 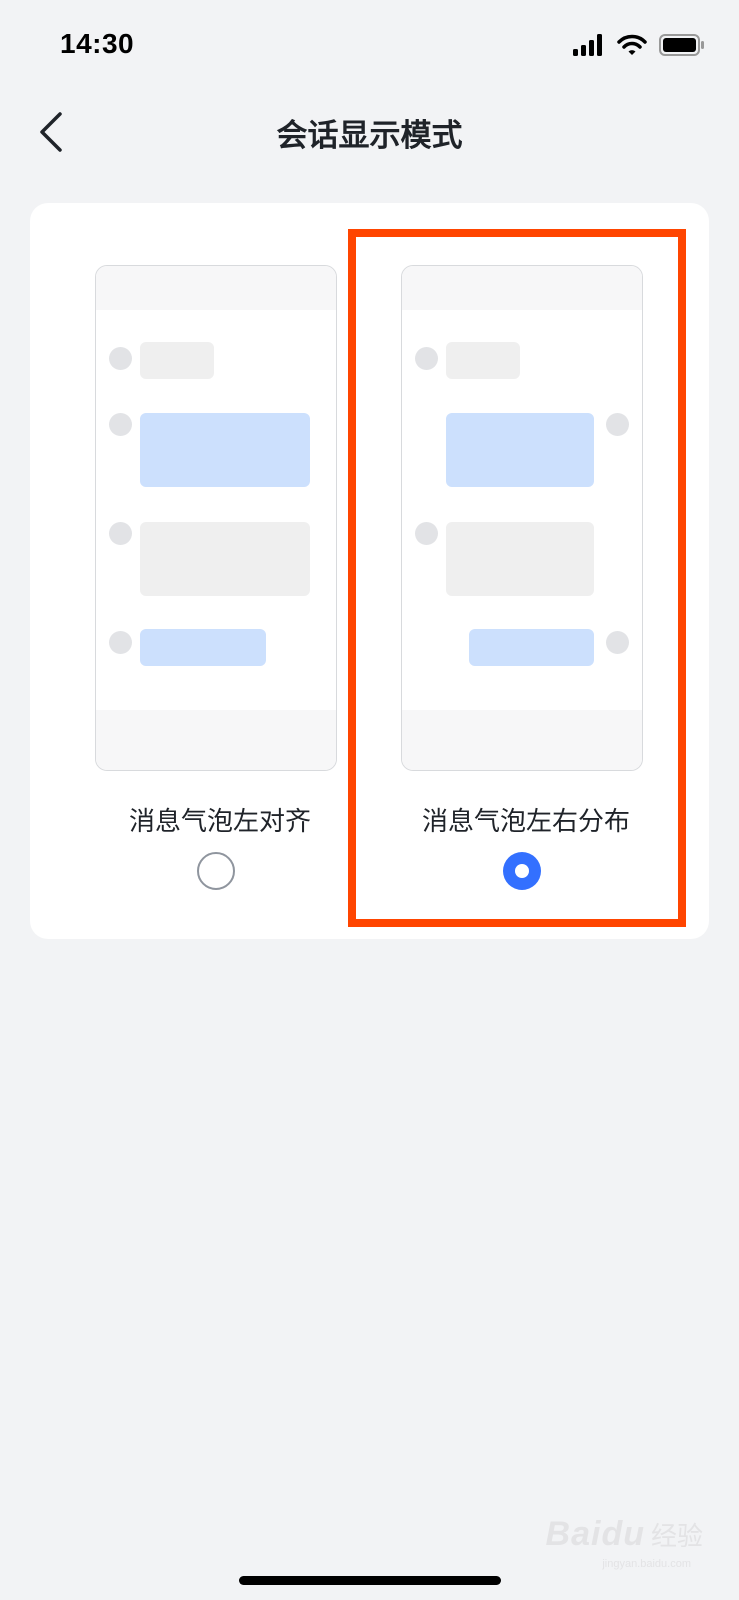 I want to click on nav-bar: 会话显示模式, so click(x=369, y=130).